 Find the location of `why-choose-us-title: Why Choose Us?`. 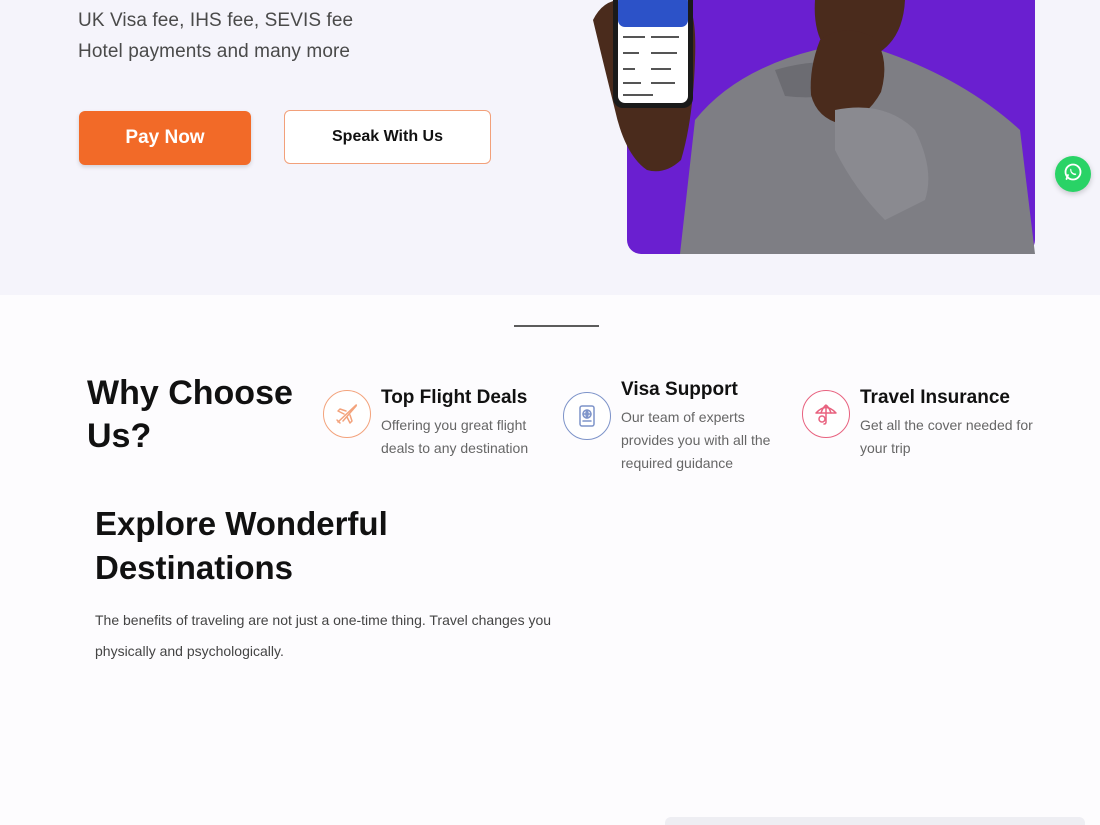

why-choose-us-title: Why Choose Us? is located at coordinates (190, 414).